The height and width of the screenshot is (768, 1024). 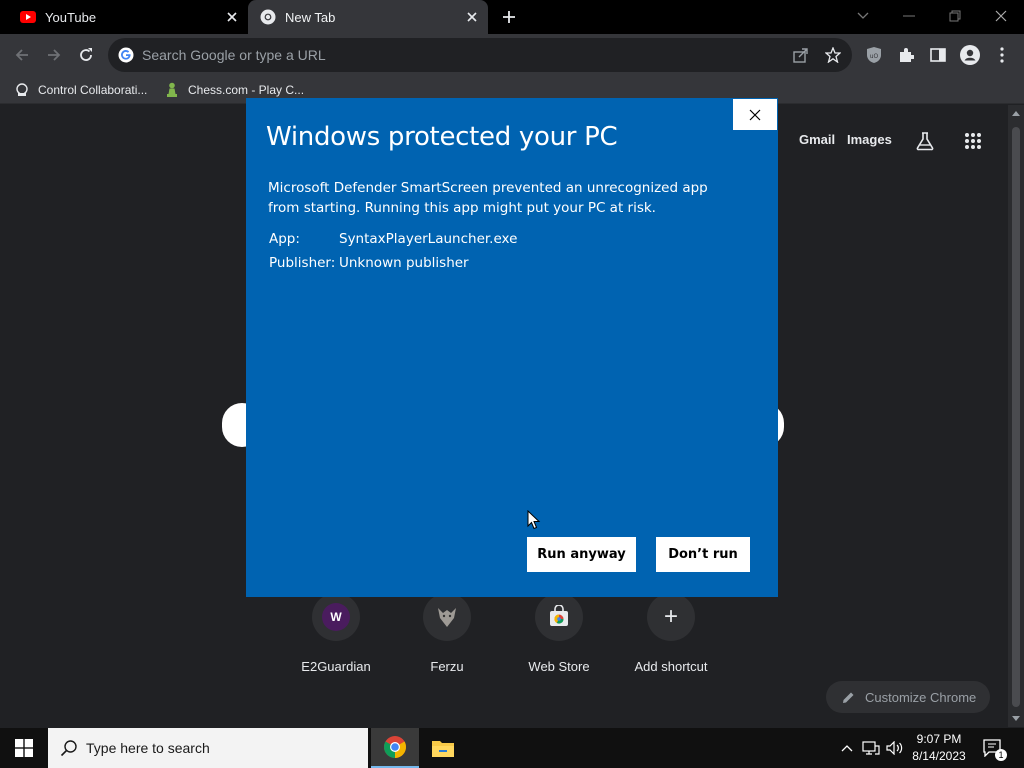 I want to click on extensions-button, so click(x=906, y=55).